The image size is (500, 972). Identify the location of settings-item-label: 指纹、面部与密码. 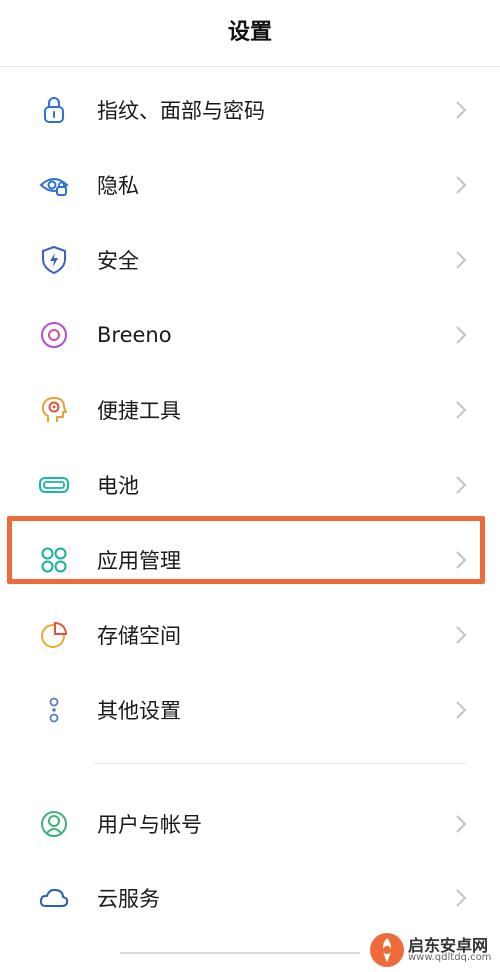
(181, 110).